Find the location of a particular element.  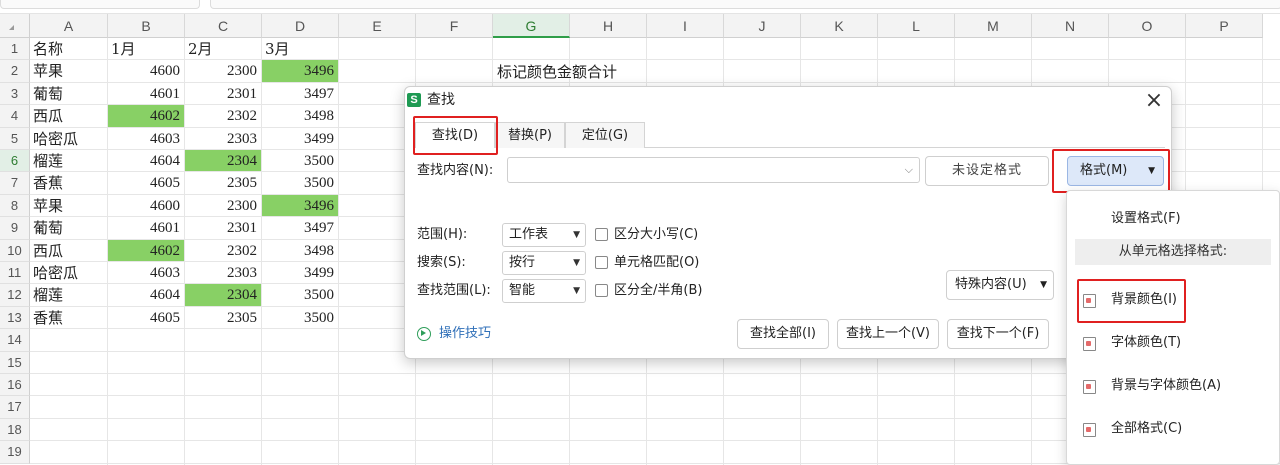

row-header-4: 4 is located at coordinates (15, 116).